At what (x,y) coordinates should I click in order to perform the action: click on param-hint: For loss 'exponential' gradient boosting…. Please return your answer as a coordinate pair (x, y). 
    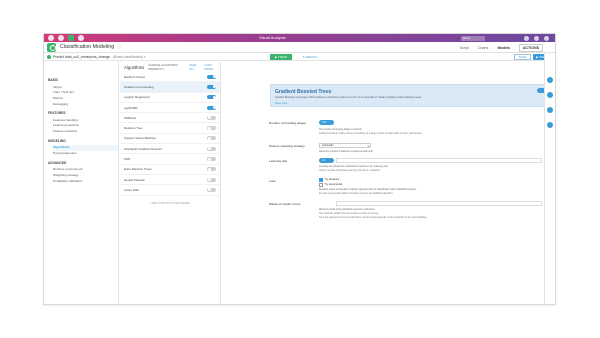
    Looking at the image, I should click on (356, 194).